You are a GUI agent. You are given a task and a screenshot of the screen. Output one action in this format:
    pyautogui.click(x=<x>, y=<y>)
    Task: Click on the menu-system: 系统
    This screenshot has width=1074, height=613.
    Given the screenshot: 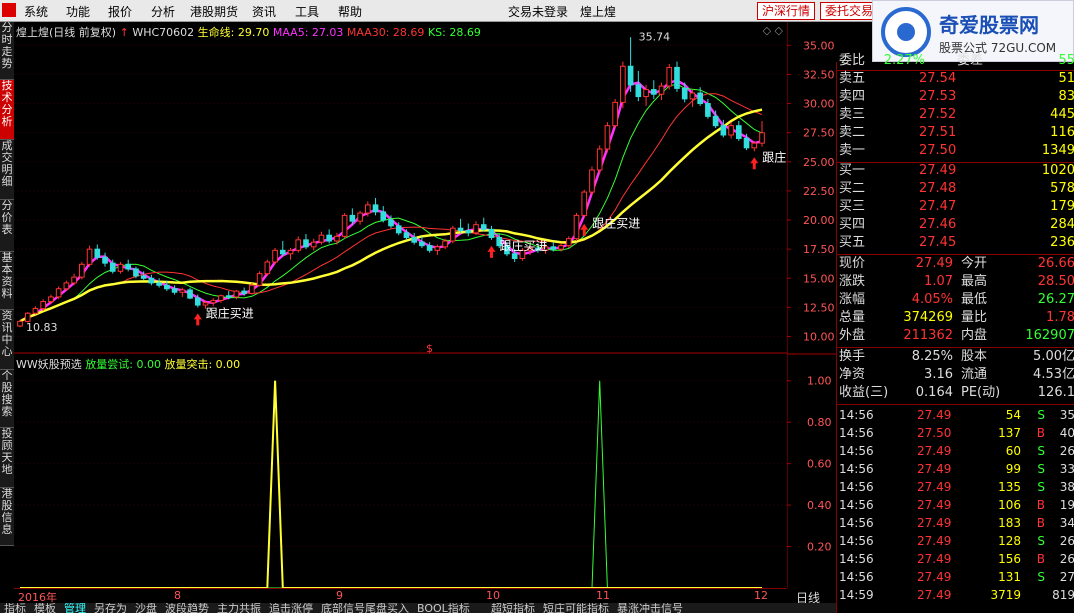 What is the action you would take?
    pyautogui.click(x=36, y=11)
    